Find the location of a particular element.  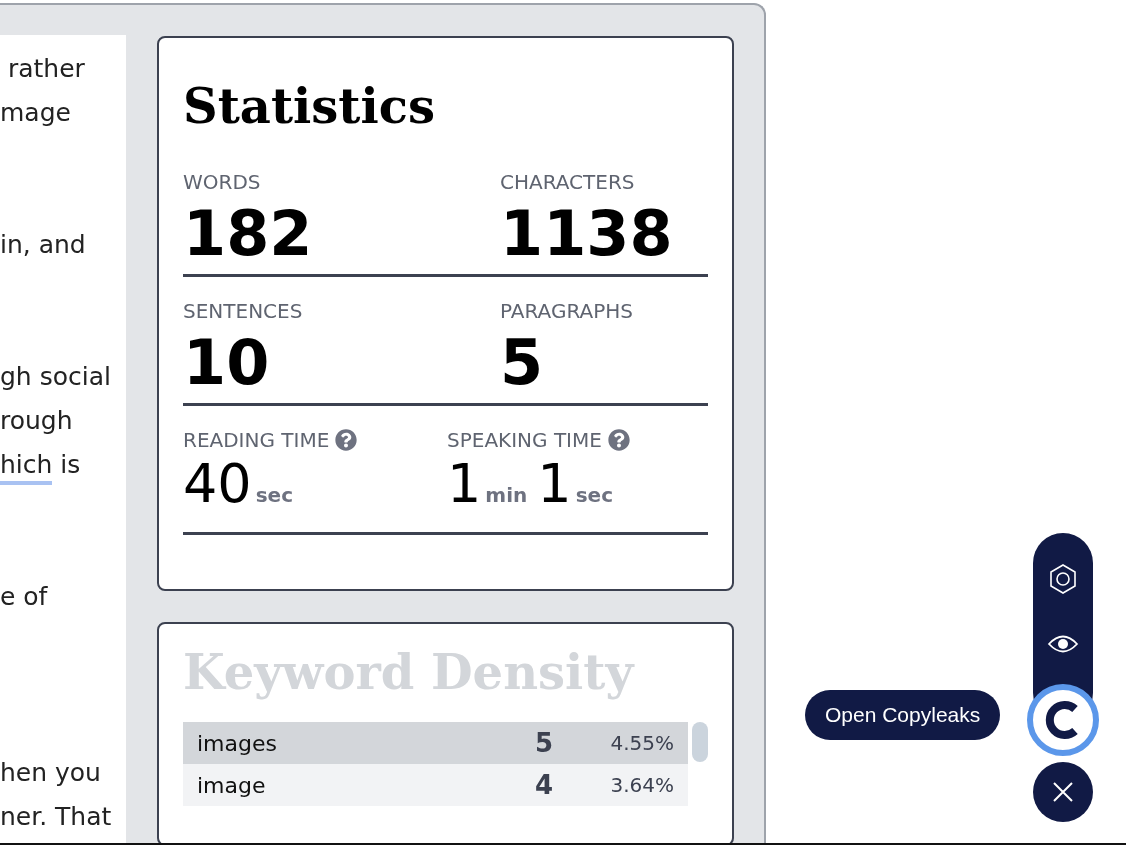

eye-button is located at coordinates (1063, 644).